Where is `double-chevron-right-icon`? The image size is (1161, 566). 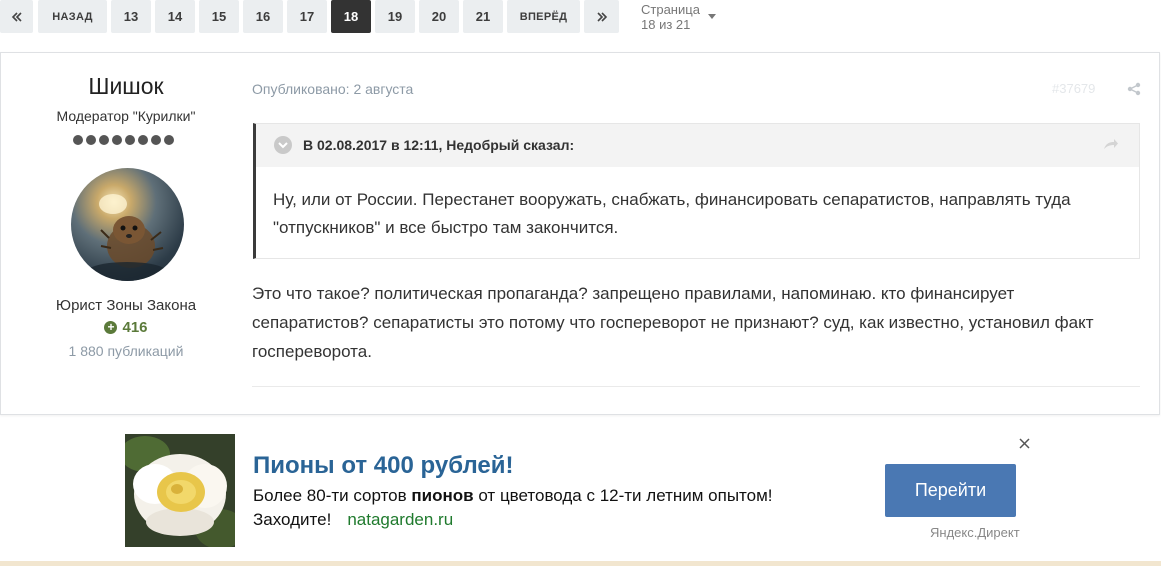 double-chevron-right-icon is located at coordinates (601, 16).